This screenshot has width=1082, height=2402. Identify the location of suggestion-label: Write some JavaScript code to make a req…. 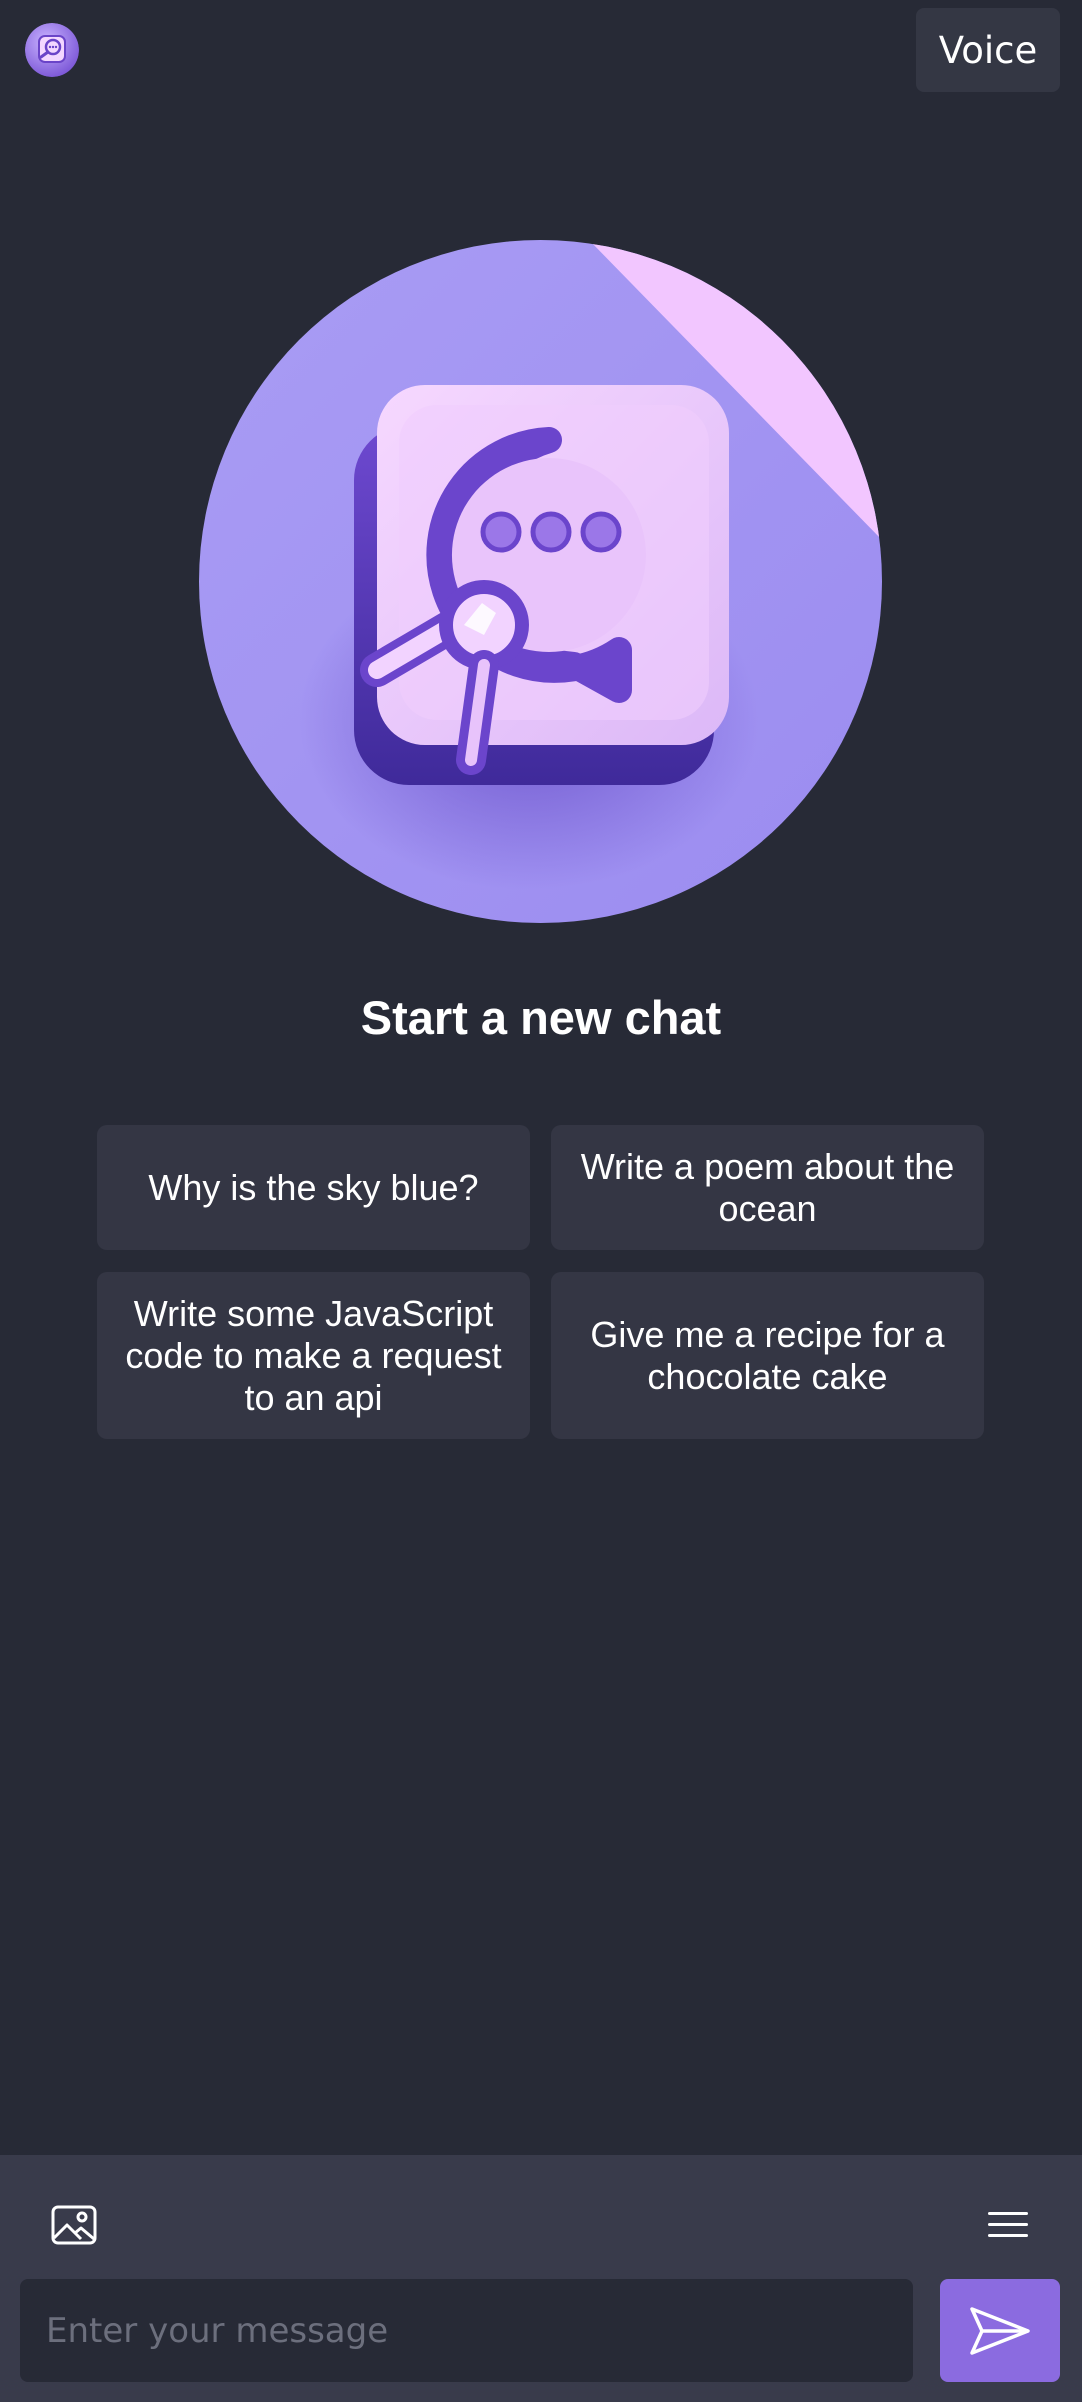
(313, 1355).